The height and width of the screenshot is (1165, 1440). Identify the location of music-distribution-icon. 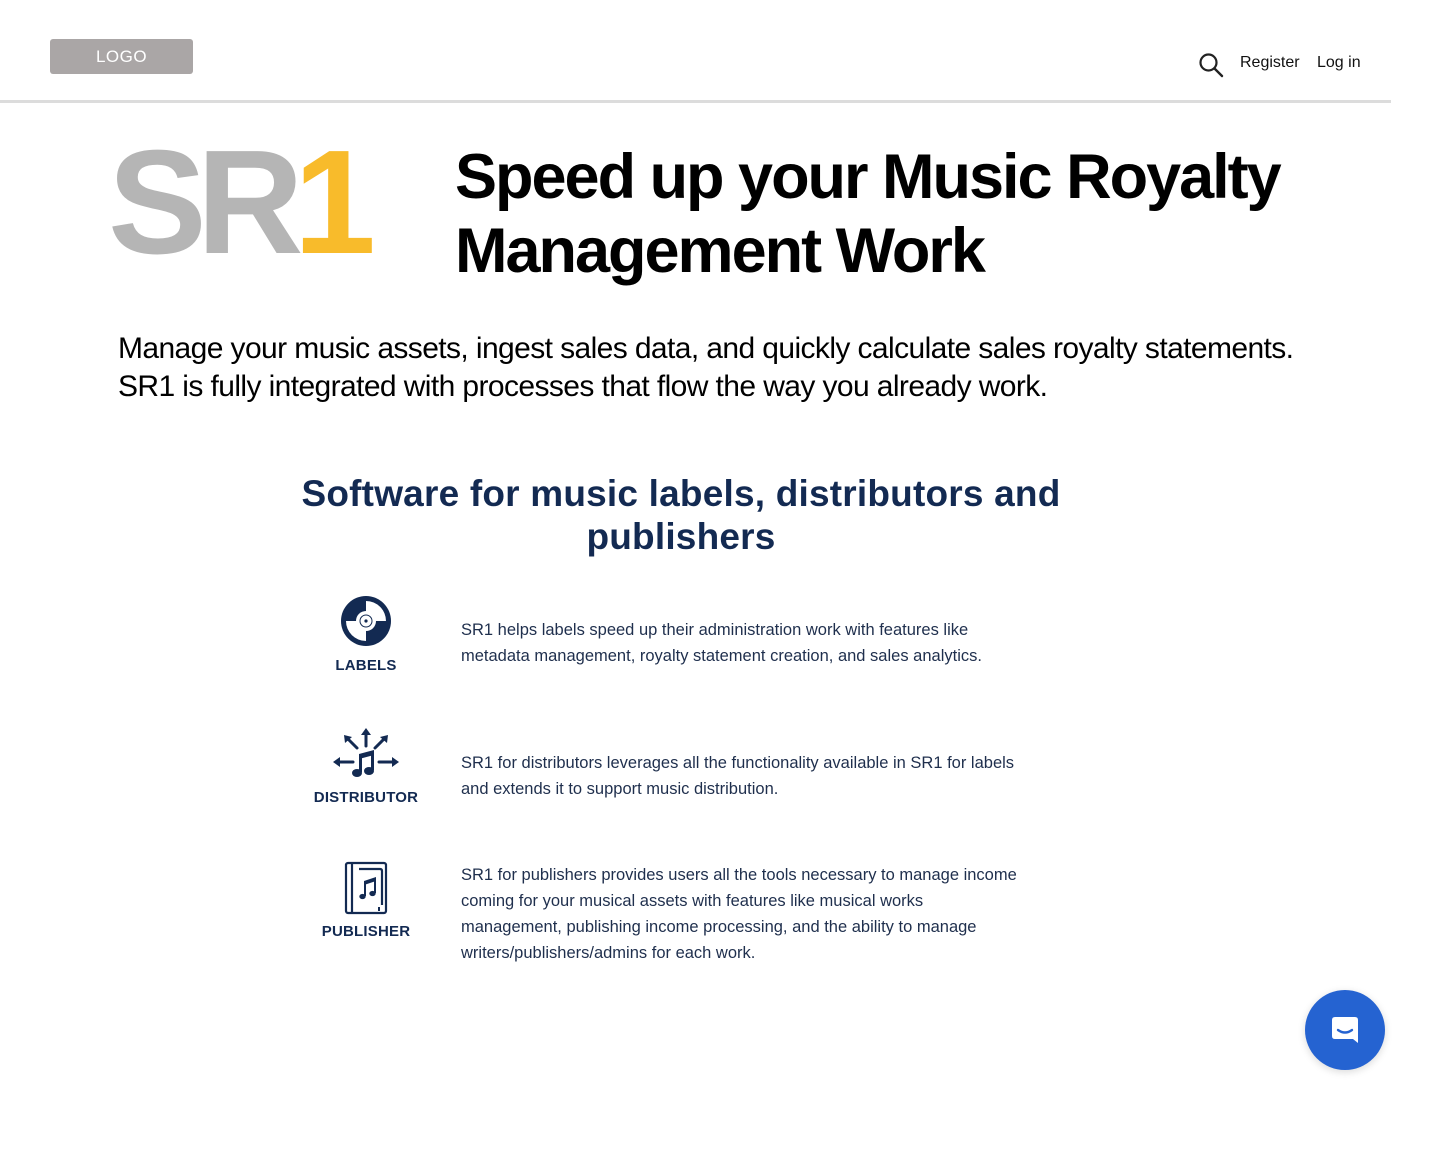
(366, 752).